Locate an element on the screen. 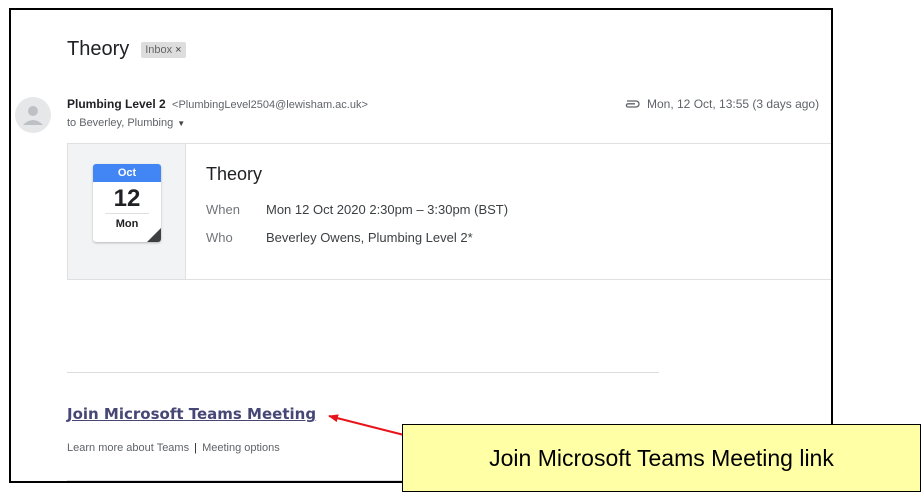 This screenshot has height=492, width=921. event-title: Theory is located at coordinates (234, 174).